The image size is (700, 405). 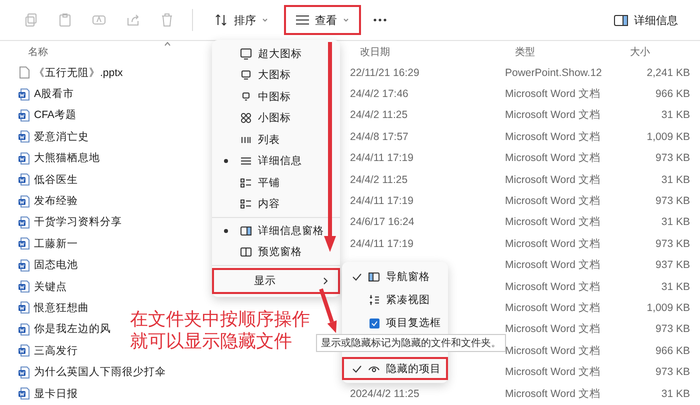 I want to click on menu-item: 内容, so click(x=276, y=204).